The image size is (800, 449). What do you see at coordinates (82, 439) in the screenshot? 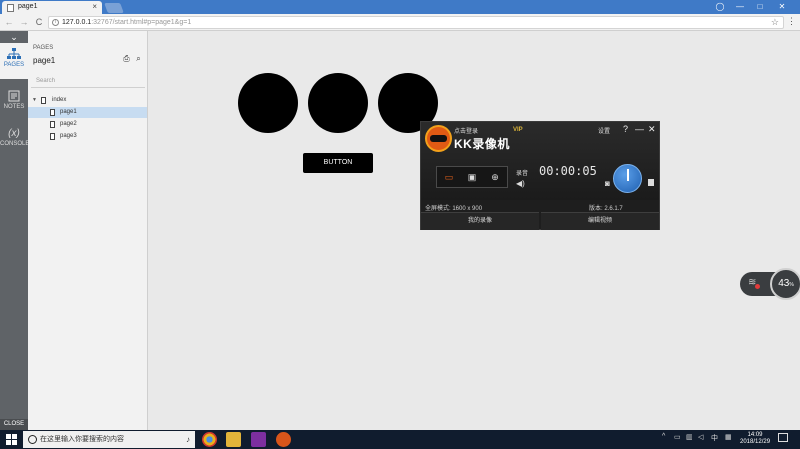
I see `search-placeholder: 在这里输入你要搜索的内容` at bounding box center [82, 439].